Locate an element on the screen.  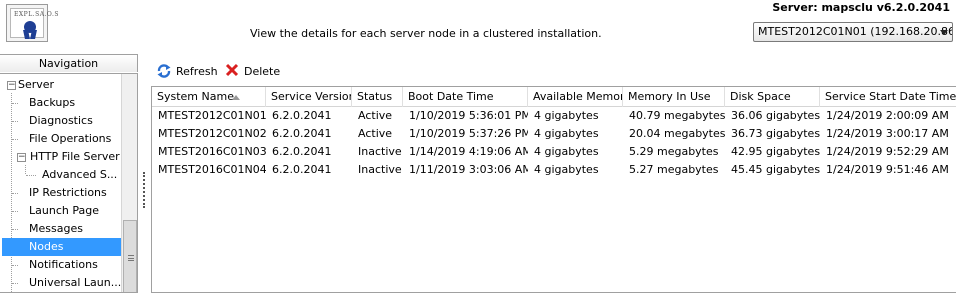
grip-icon is located at coordinates (131, 258).